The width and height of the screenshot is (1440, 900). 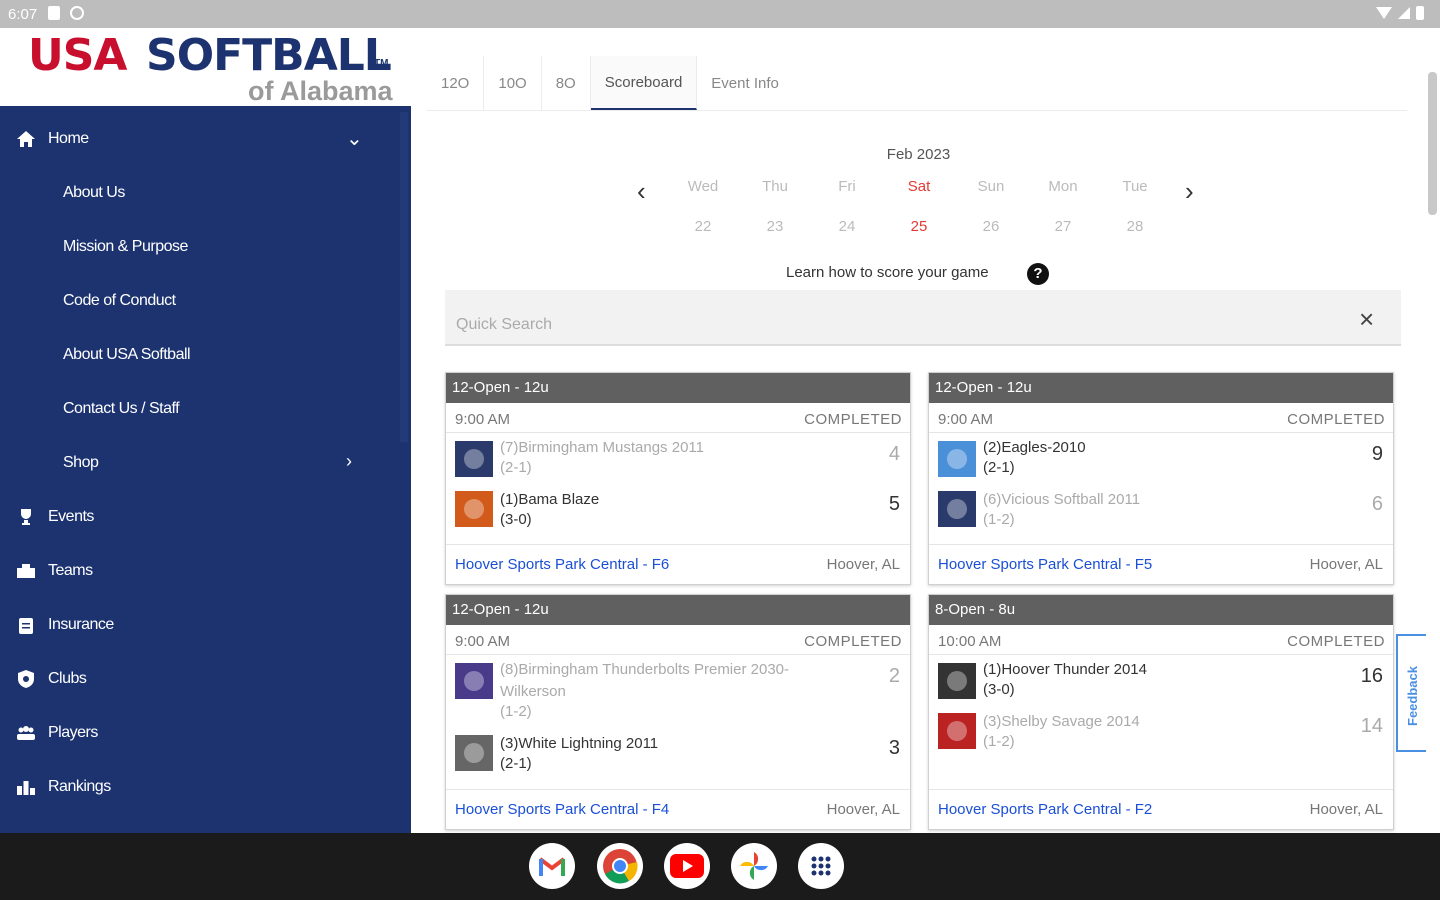 What do you see at coordinates (516, 519) in the screenshot?
I see `team-record: (3-0)` at bounding box center [516, 519].